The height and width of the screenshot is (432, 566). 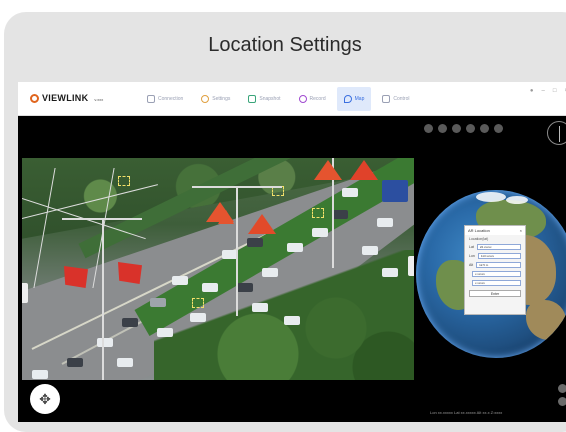 I want to click on maximize-icon: □, so click(x=555, y=91).